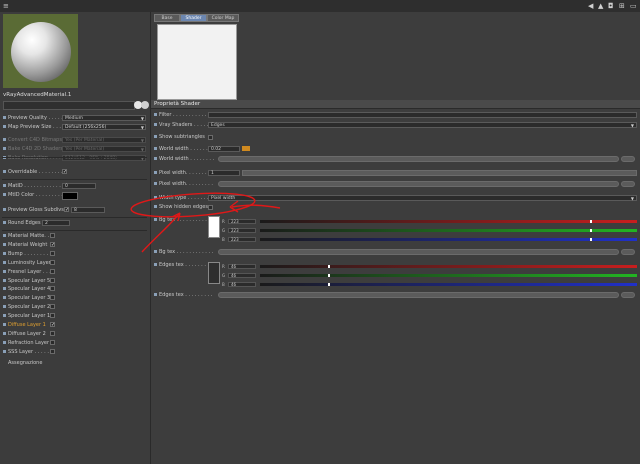 The height and width of the screenshot is (464, 640). What do you see at coordinates (193, 205) in the screenshot?
I see `annotation-circle` at bounding box center [193, 205].